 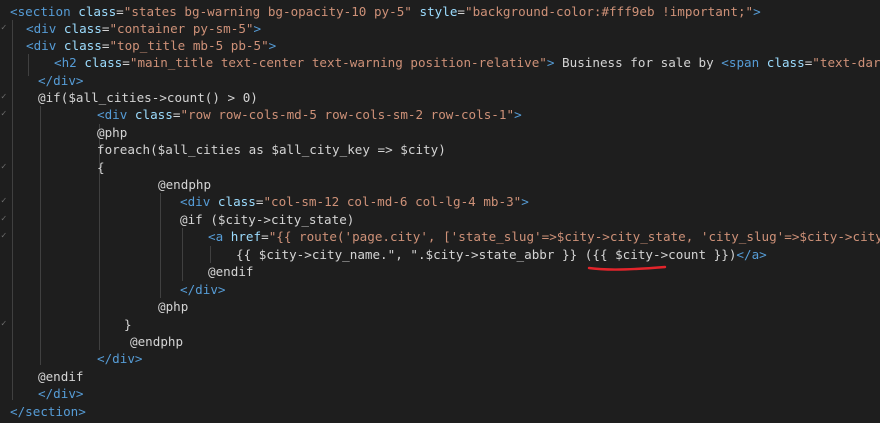 I want to click on red-underline-annotation, so click(x=627, y=268).